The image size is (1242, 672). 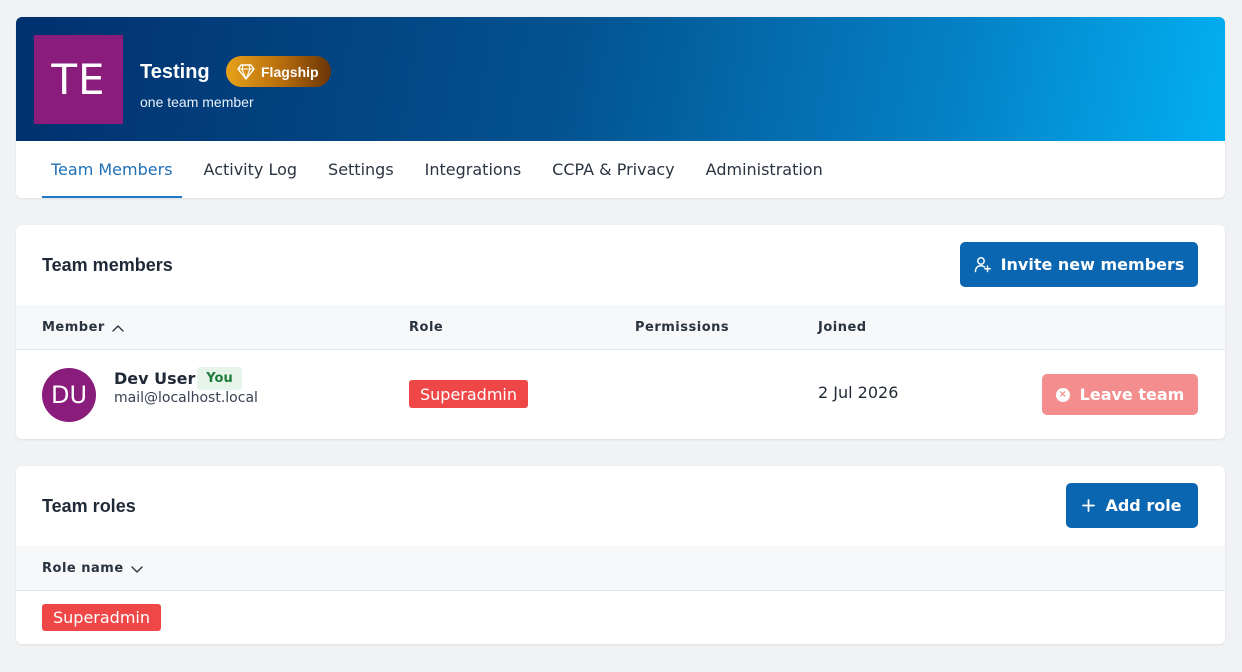 What do you see at coordinates (251, 169) in the screenshot?
I see `tab-activity-log: Activity Log` at bounding box center [251, 169].